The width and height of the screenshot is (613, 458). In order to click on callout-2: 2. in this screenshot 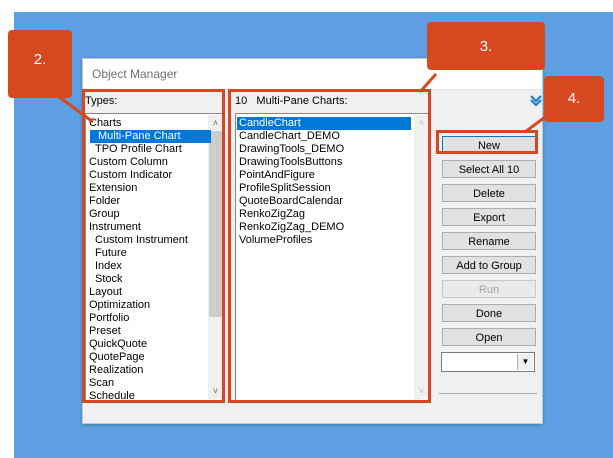, I will do `click(40, 64)`.